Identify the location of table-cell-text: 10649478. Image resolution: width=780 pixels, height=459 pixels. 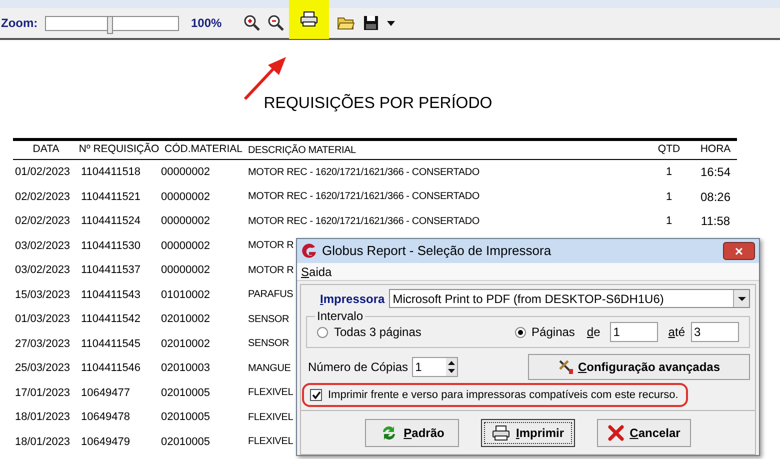
(105, 417).